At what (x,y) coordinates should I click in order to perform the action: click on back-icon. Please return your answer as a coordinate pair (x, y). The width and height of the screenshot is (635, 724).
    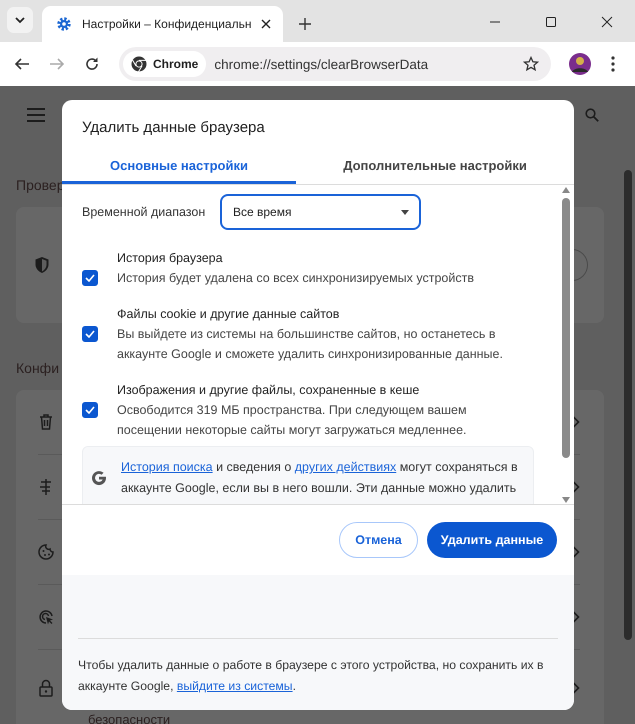
    Looking at the image, I should click on (22, 64).